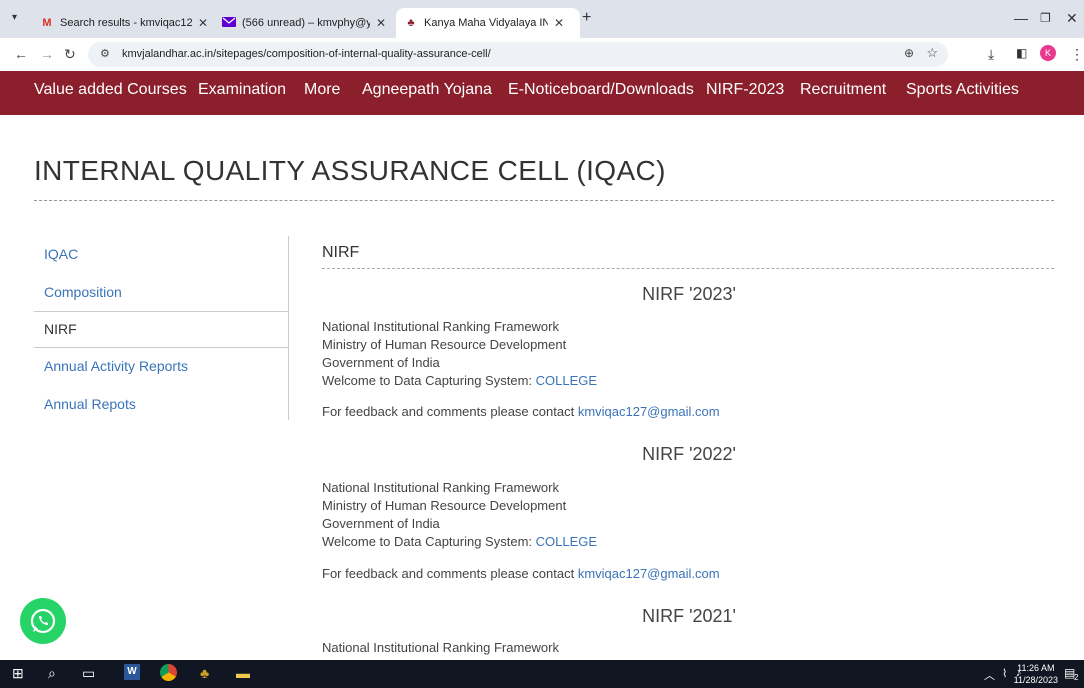 The image size is (1084, 688). Describe the element at coordinates (1076, 677) in the screenshot. I see `notification-count: 2` at that location.